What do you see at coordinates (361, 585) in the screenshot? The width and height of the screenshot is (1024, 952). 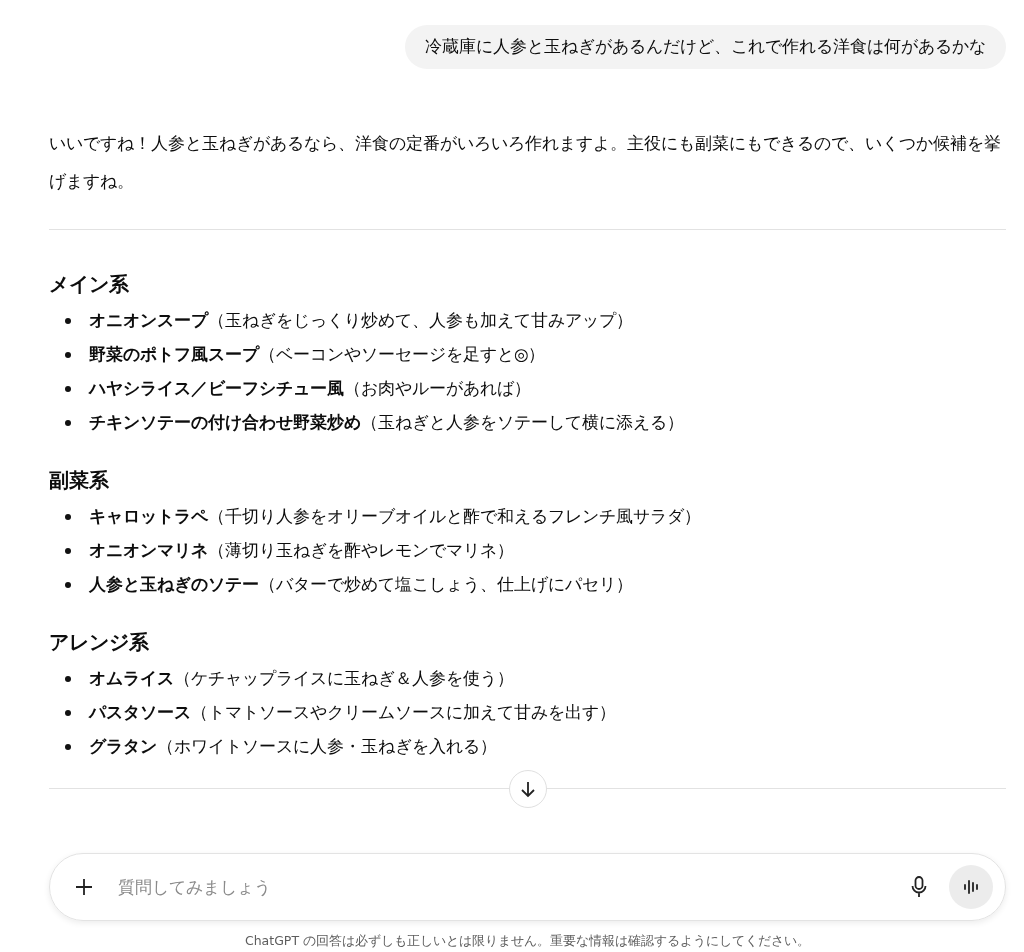 I see `list-item-text: 人参と玉ねぎのソテー（バターで炒めて塩こしょう、仕上げにパセリ）` at bounding box center [361, 585].